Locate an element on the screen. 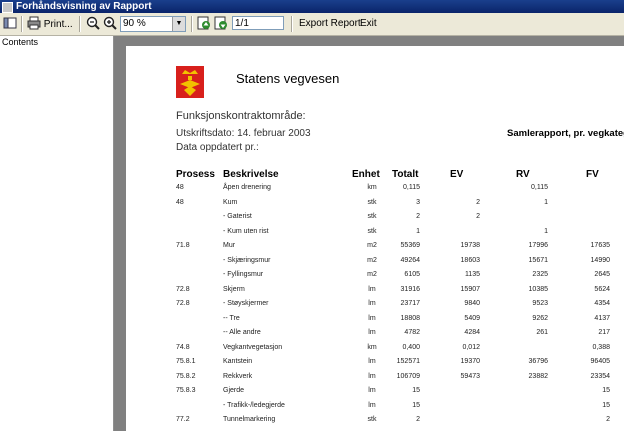 The image size is (624, 431). cell-totalt: 3 is located at coordinates (418, 202).